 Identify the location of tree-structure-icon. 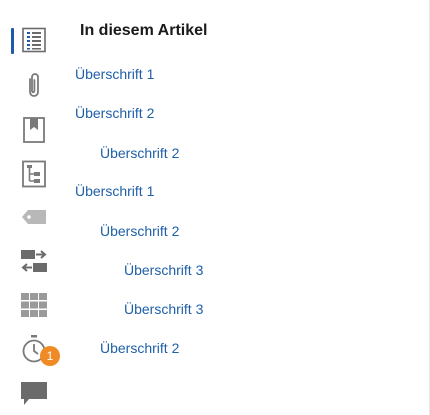
(34, 174).